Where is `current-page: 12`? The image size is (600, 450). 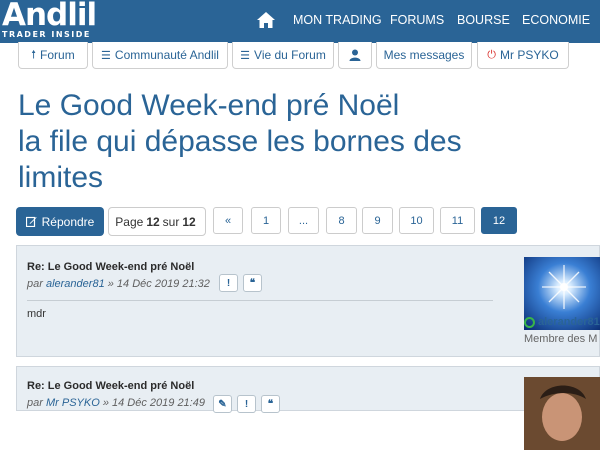
current-page: 12 is located at coordinates (153, 221).